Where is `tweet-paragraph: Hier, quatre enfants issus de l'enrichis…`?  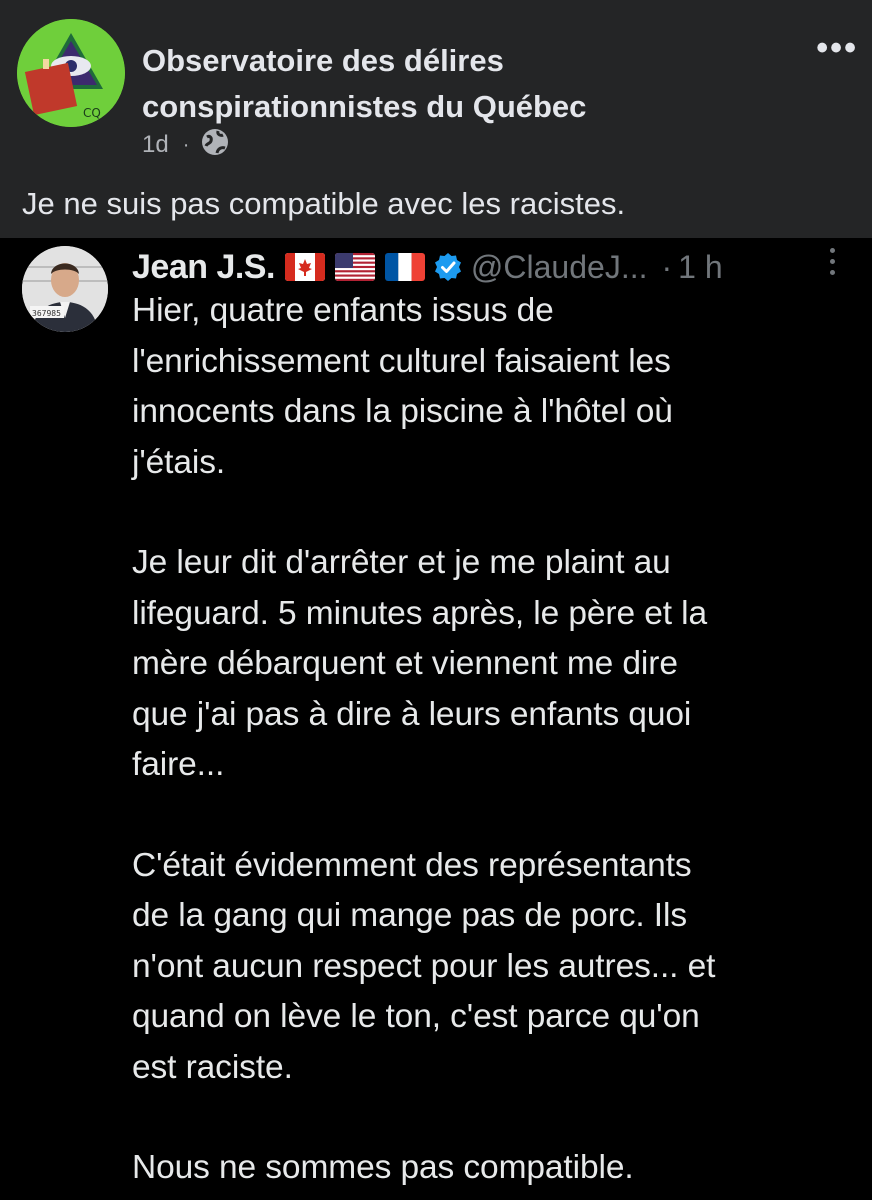 tweet-paragraph: Hier, quatre enfants issus de l'enrichis… is located at coordinates (402, 386).